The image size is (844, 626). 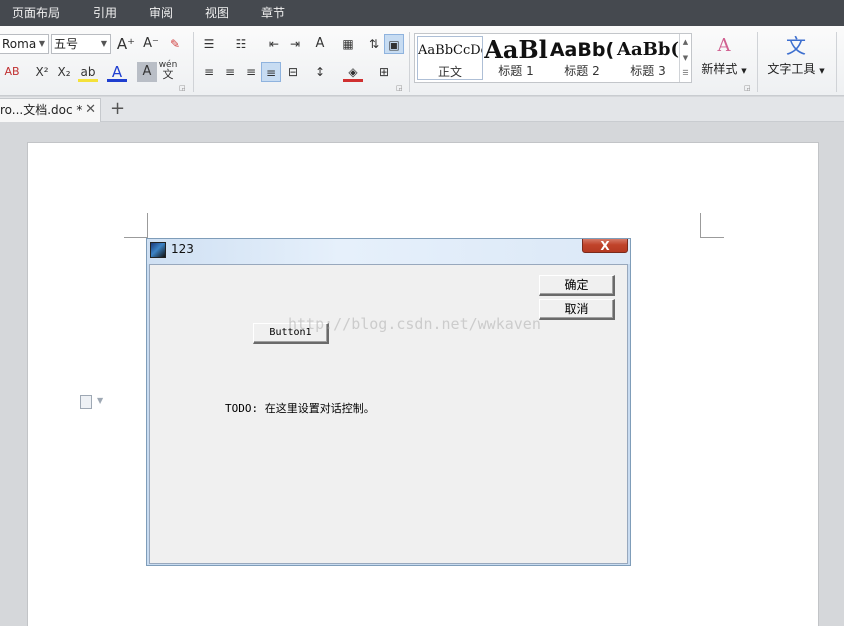 I want to click on superscript-button: X², so click(x=42, y=72).